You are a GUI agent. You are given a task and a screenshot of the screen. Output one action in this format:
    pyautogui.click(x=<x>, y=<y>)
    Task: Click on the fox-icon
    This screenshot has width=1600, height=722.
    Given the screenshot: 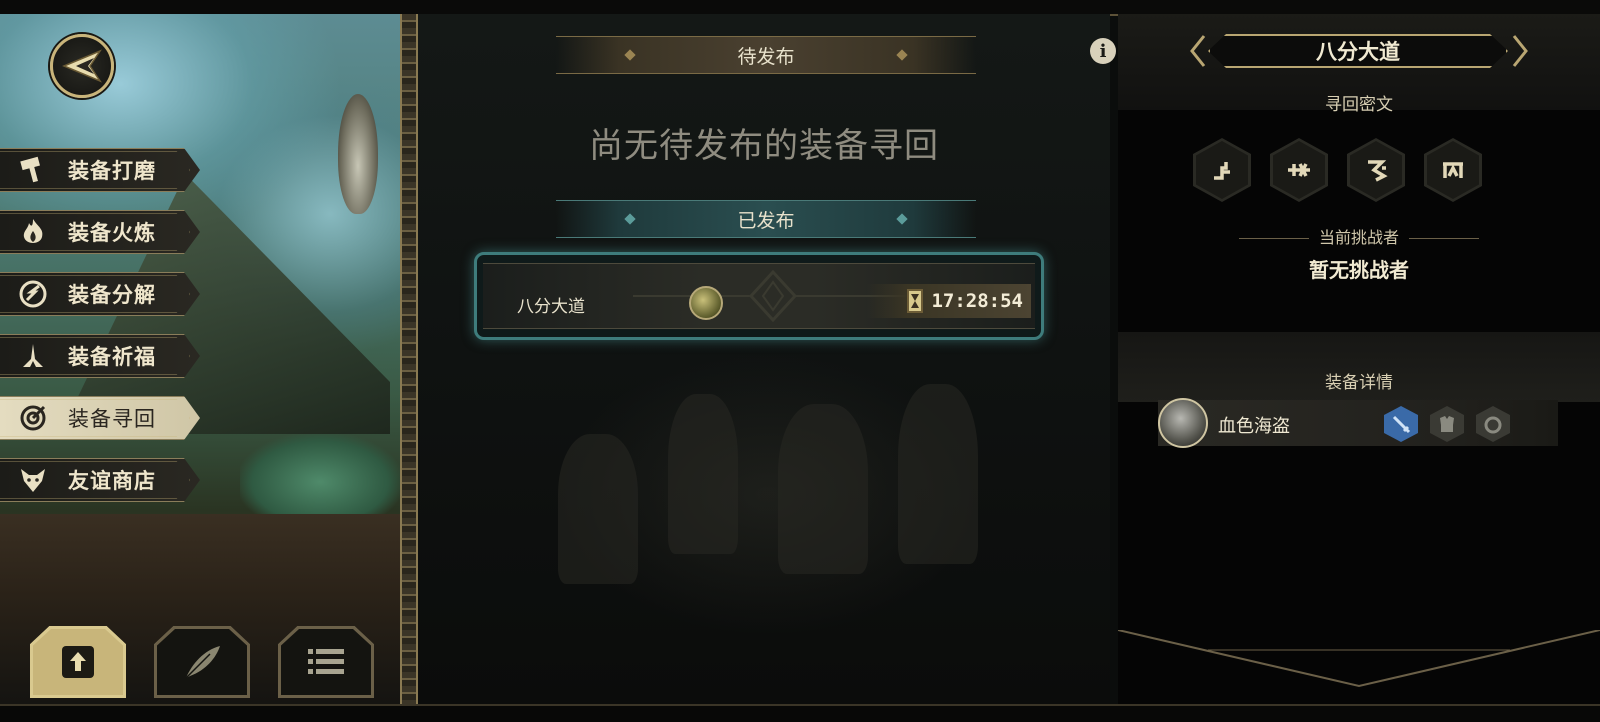 What is the action you would take?
    pyautogui.click(x=33, y=480)
    